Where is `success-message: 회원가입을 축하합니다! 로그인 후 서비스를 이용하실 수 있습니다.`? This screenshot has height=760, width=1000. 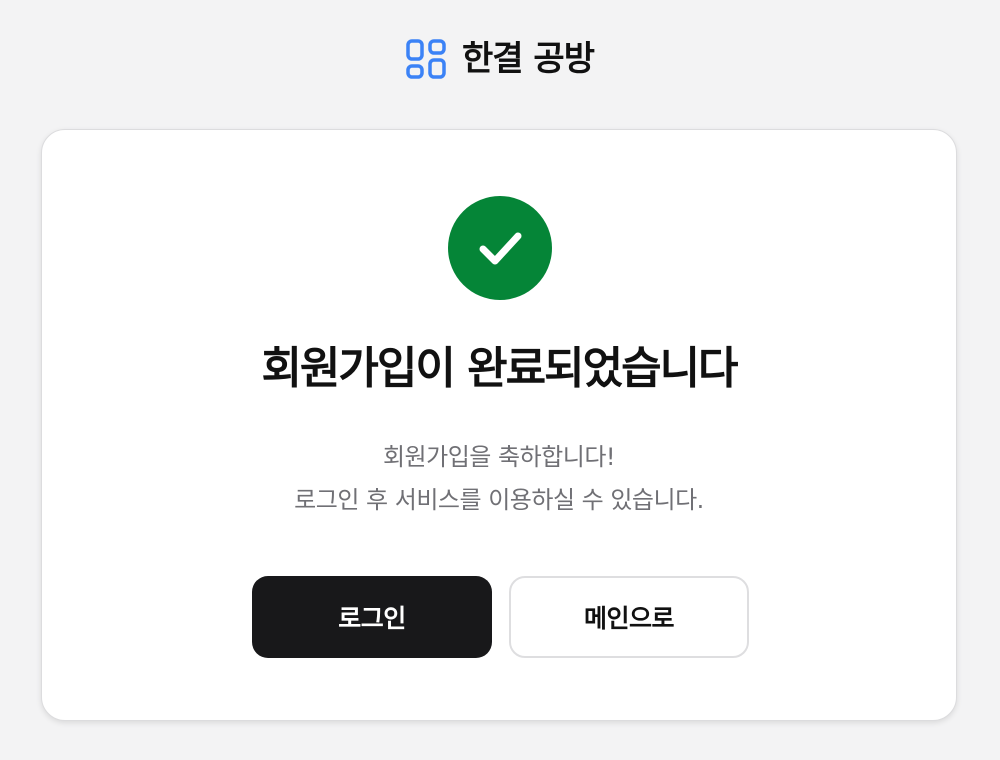 success-message: 회원가입을 축하합니다! 로그인 후 서비스를 이용하실 수 있습니다. is located at coordinates (499, 479).